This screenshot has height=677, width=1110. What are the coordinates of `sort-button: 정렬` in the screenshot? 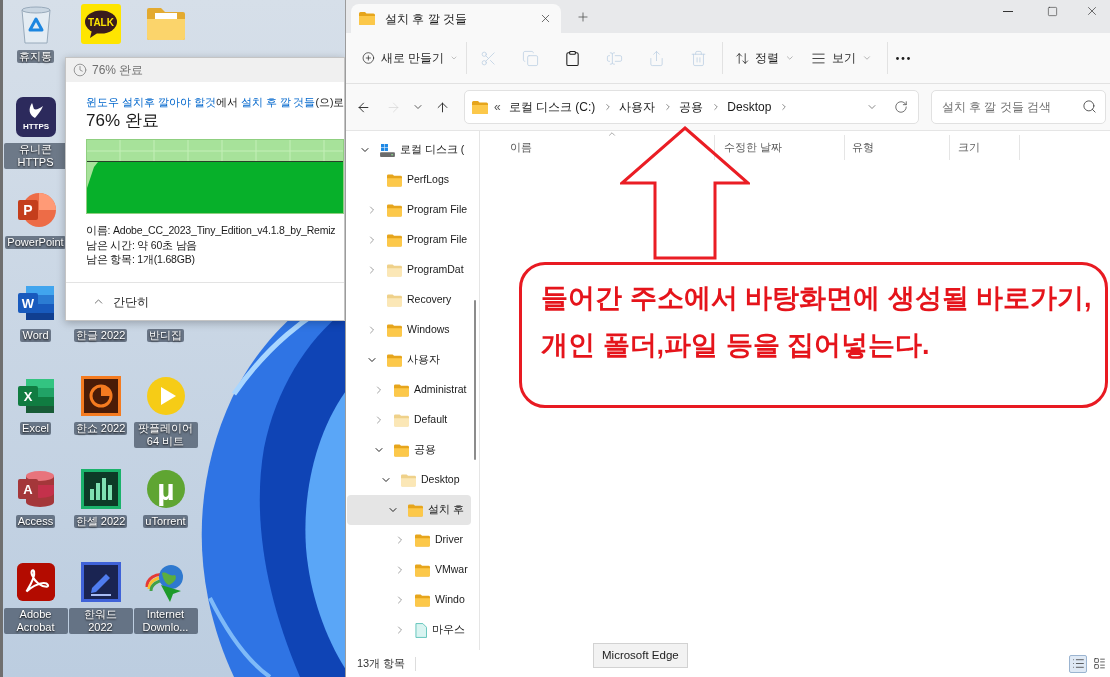 It's located at (762, 58).